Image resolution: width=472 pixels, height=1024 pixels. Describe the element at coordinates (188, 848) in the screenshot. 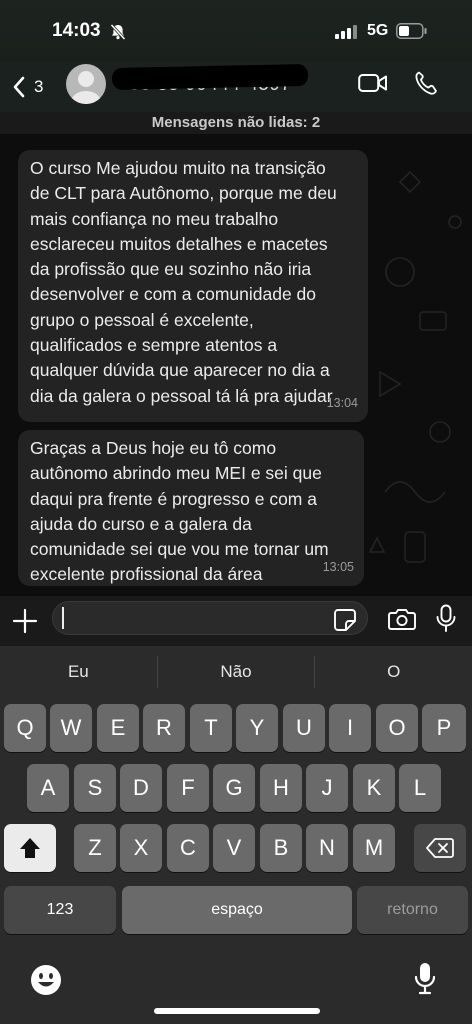

I see `key-c: C` at that location.